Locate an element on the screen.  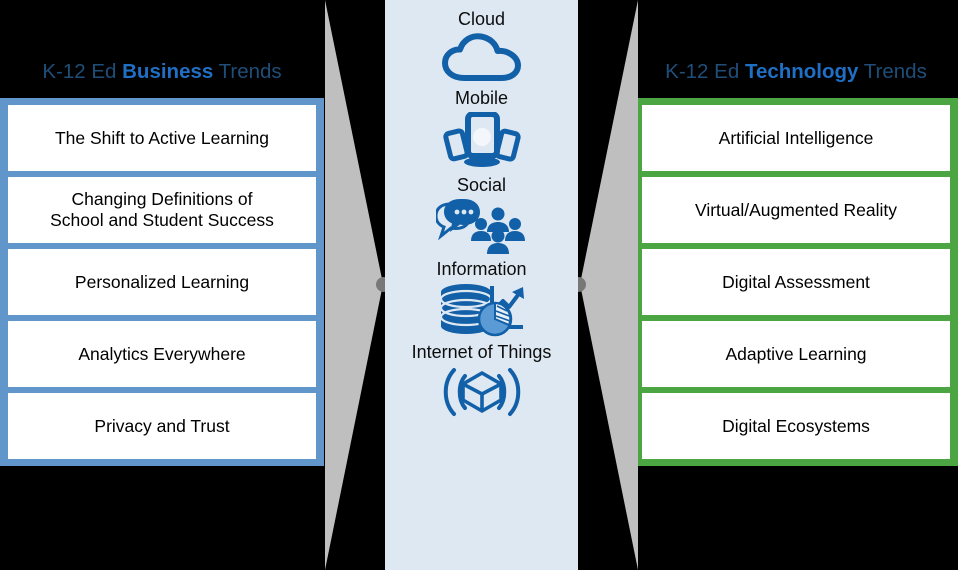
trend-label: The Shift to Active Learning is located at coordinates (162, 137).